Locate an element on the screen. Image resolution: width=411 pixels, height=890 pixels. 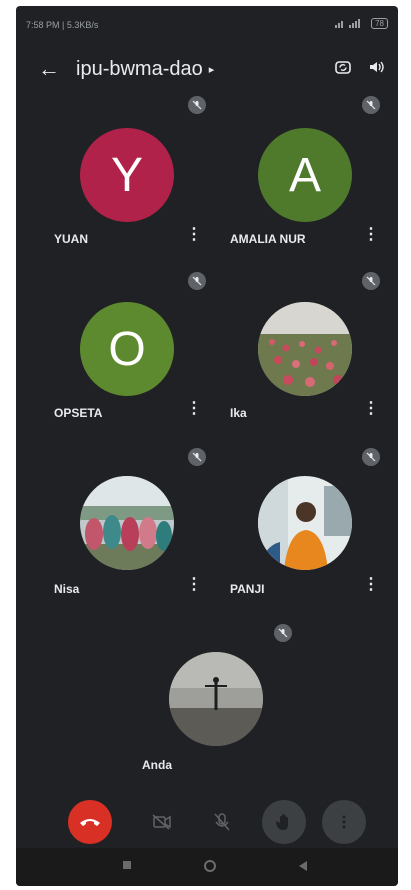
back-nav-icon is located at coordinates (303, 866).